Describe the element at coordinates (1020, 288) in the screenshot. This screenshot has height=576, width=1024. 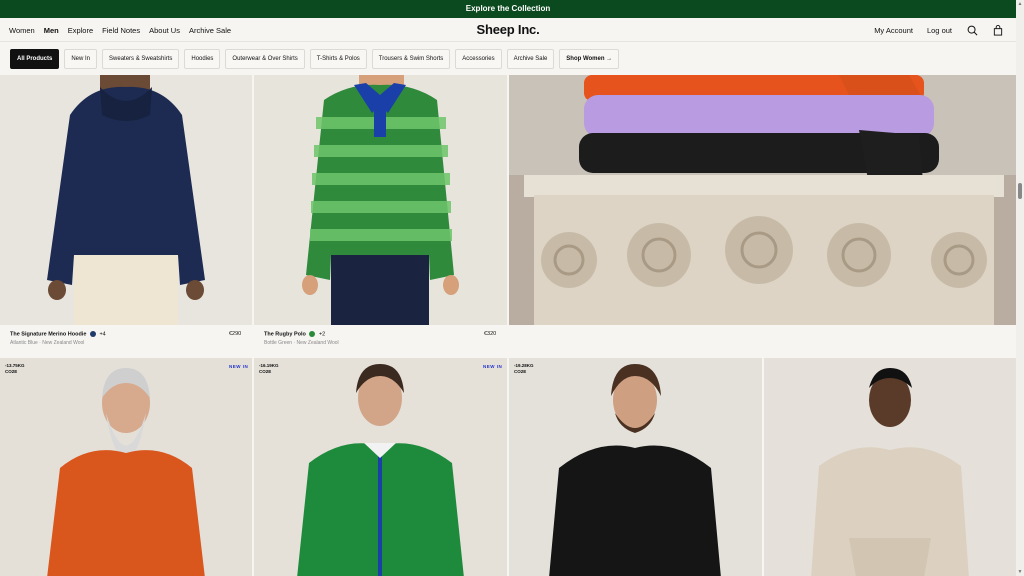
I see `page-scrollbar: ▲ ▼` at that location.